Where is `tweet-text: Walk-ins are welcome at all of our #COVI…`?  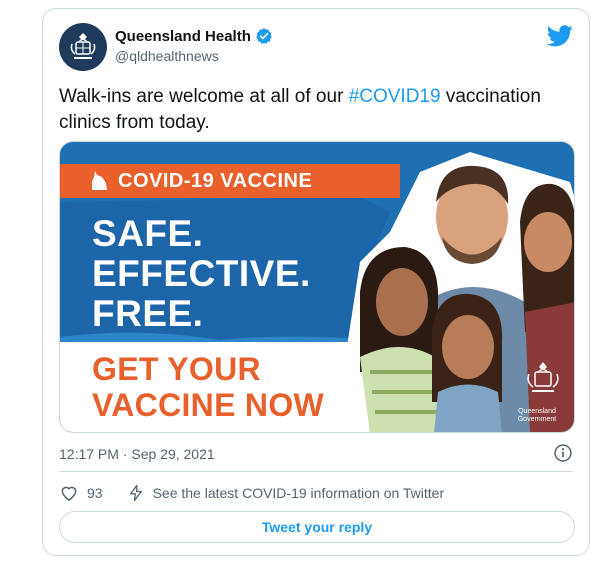 tweet-text: Walk-ins are welcome at all of our #COVI… is located at coordinates (314, 110).